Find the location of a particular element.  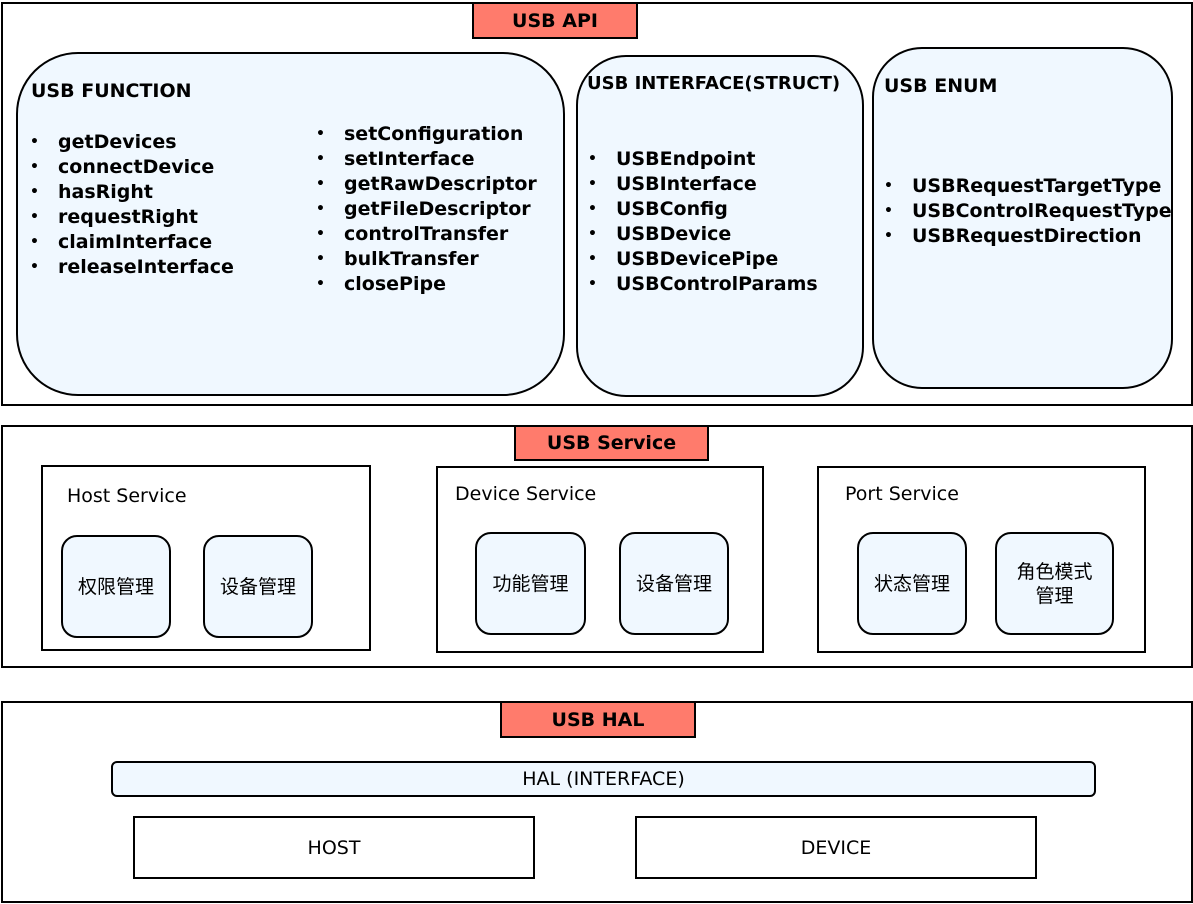

list-item: USBControlRequestType is located at coordinates (1028, 211).